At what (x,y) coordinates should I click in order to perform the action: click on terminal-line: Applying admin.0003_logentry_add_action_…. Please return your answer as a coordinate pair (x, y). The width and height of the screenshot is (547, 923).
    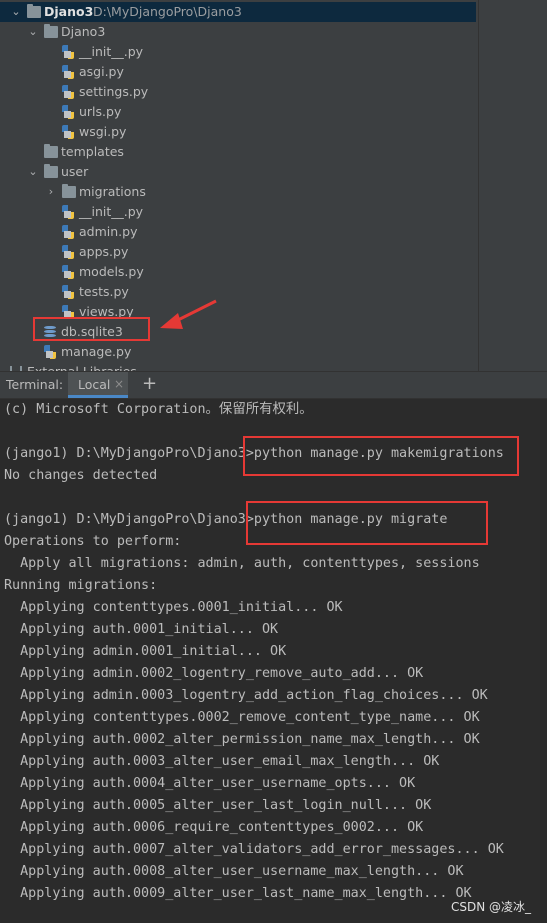
    Looking at the image, I should click on (246, 695).